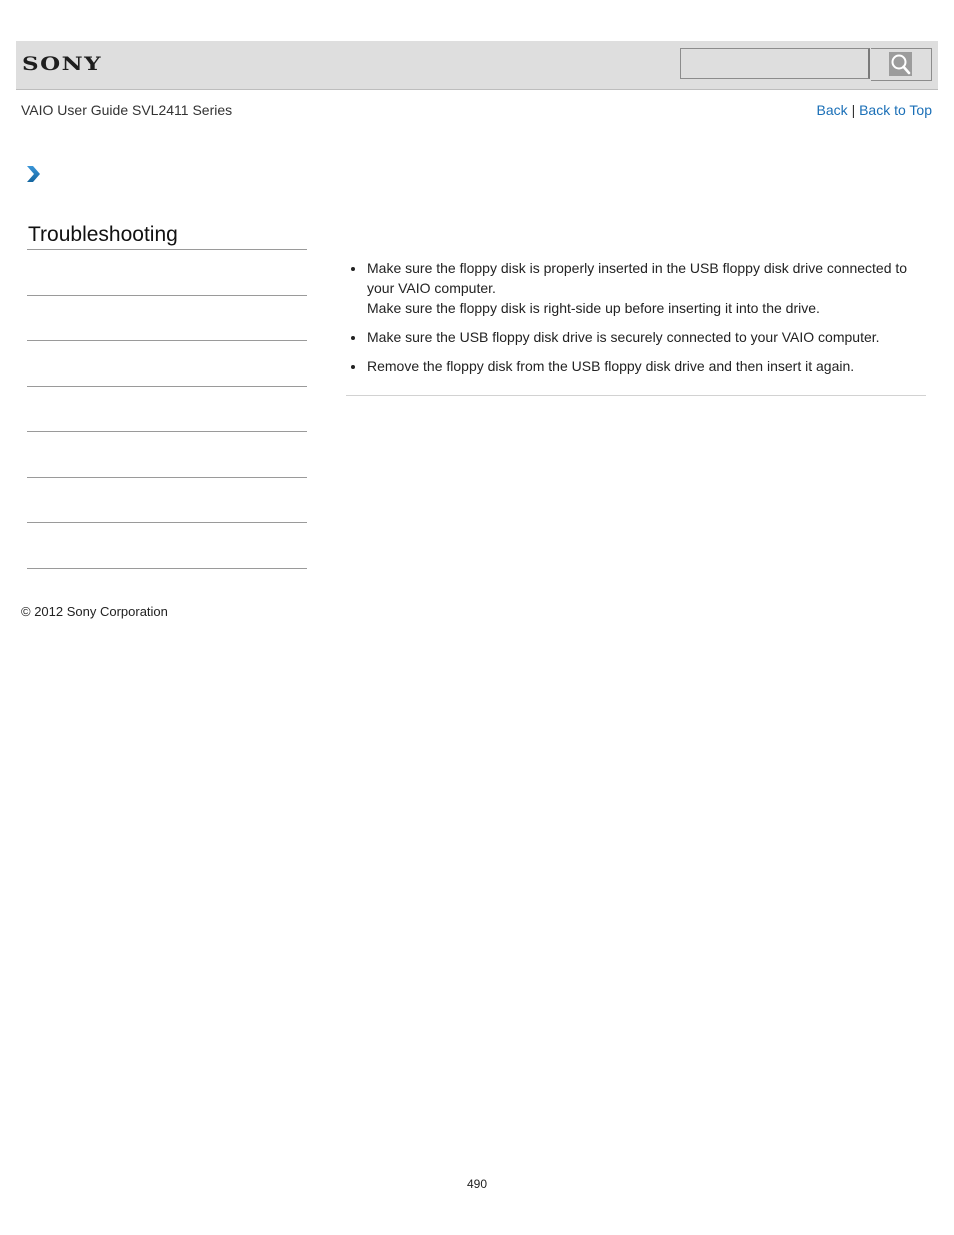 The height and width of the screenshot is (1235, 954). I want to click on chevron-right-icon, so click(34, 174).